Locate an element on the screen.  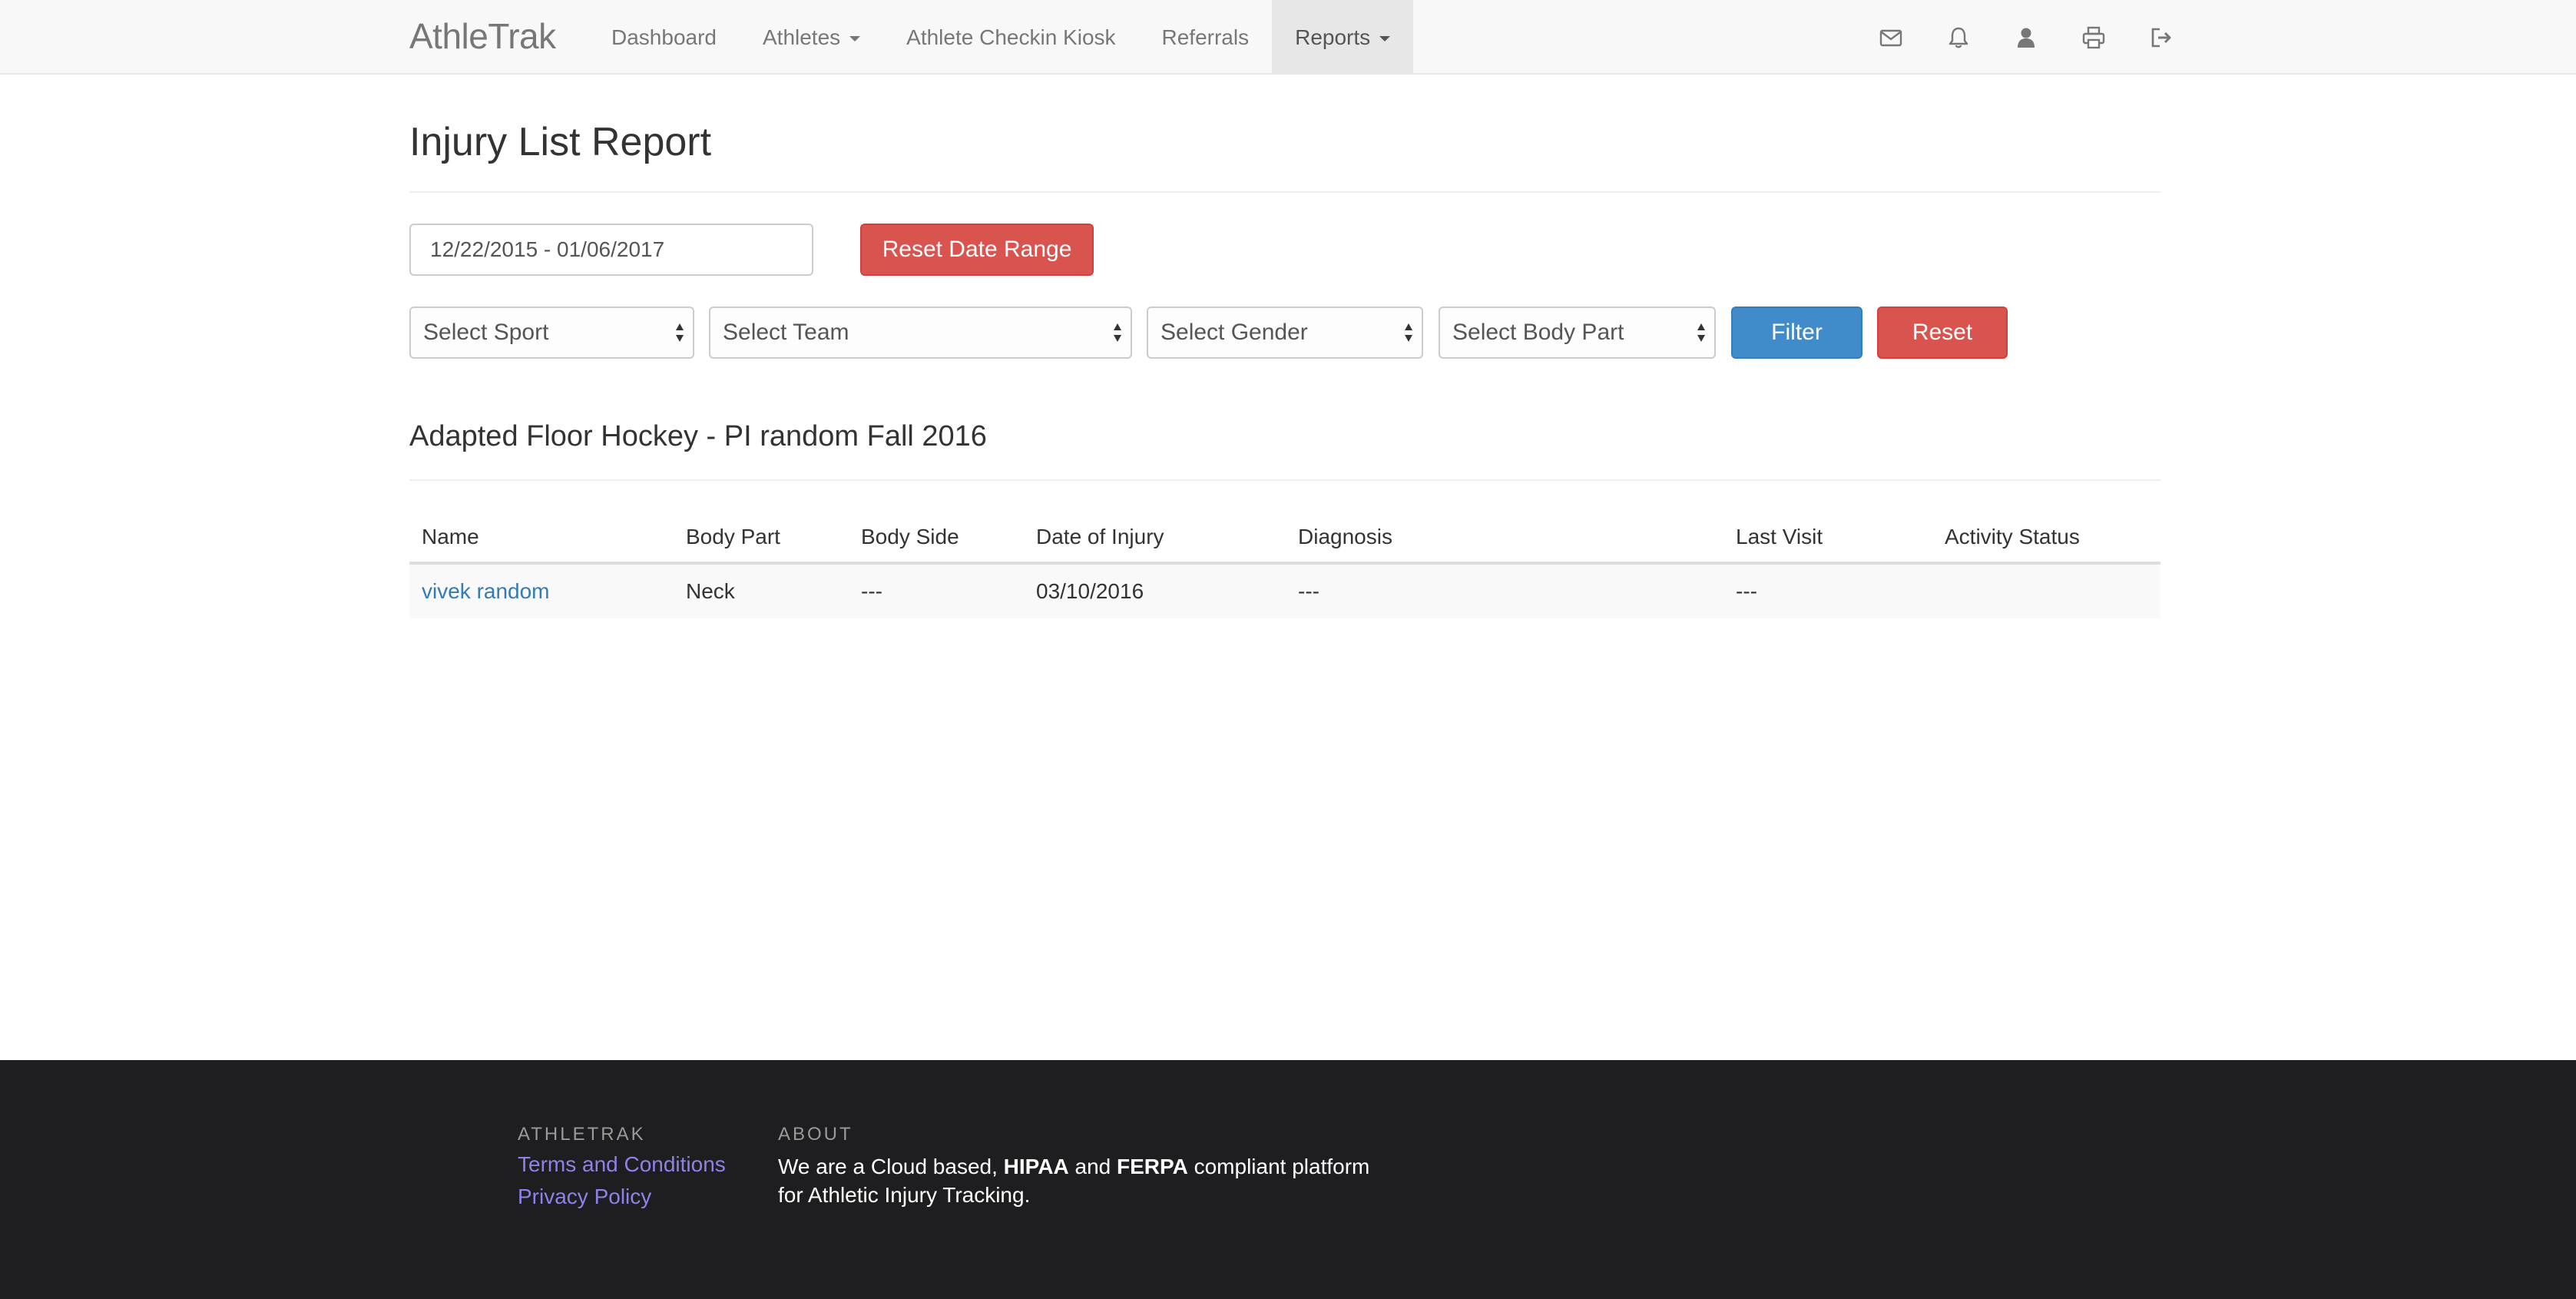
column-header-name: Name is located at coordinates (541, 538).